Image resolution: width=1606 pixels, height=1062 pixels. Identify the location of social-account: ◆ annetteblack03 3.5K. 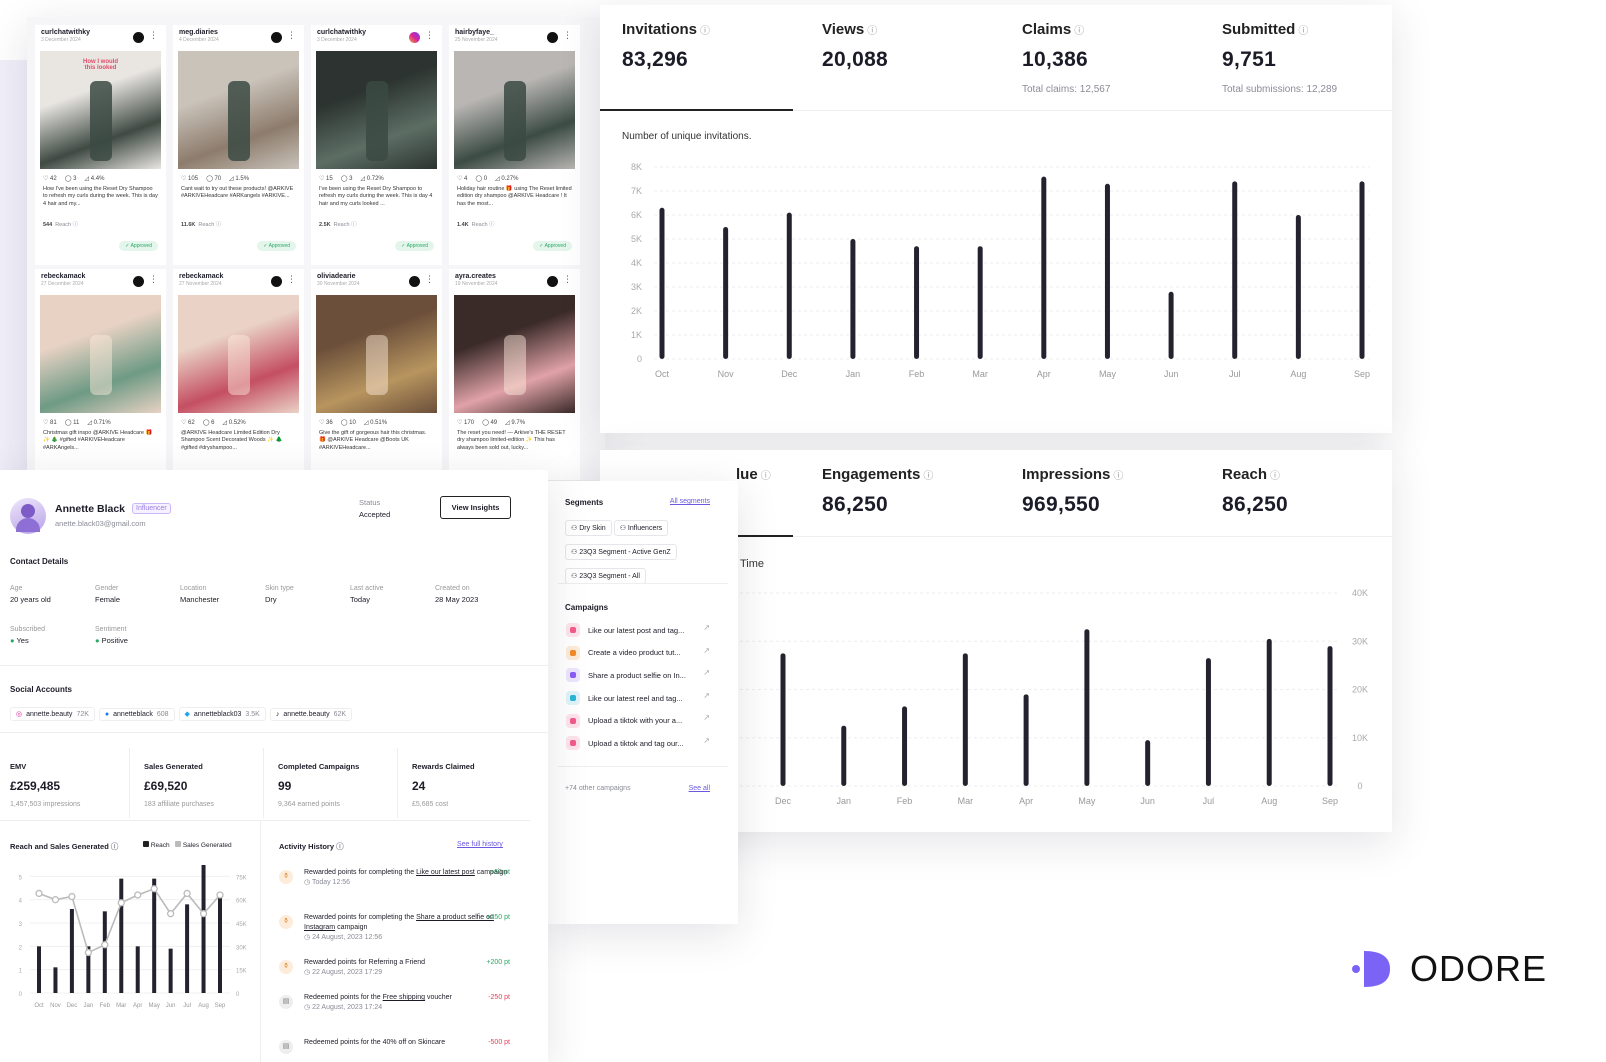
(222, 714).